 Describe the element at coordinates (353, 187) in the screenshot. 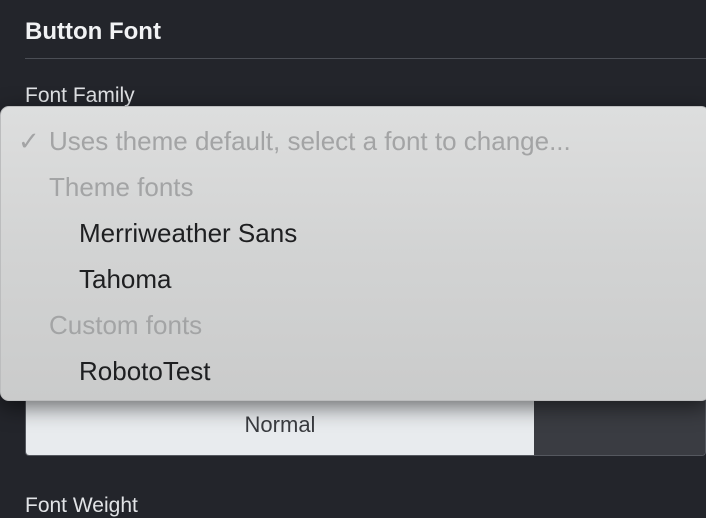

I see `menu-group-header-theme-fonts: Theme fonts` at that location.